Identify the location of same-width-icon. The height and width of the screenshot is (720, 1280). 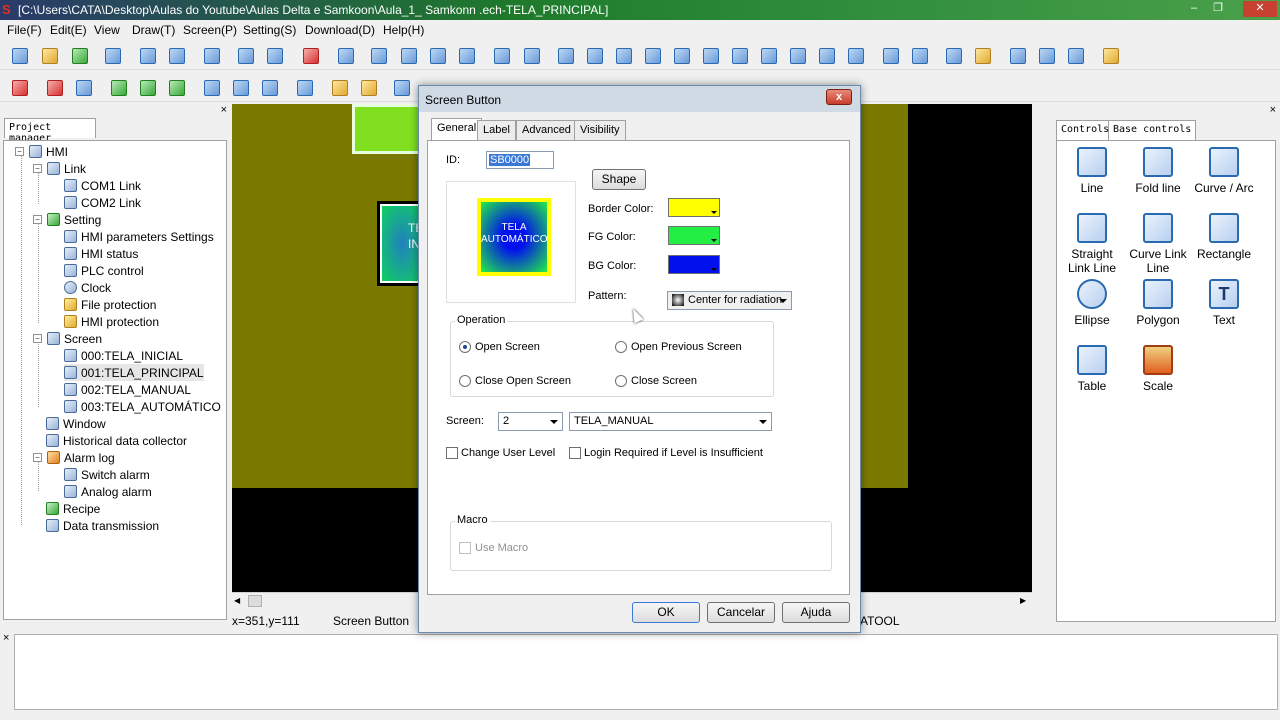
(501, 55).